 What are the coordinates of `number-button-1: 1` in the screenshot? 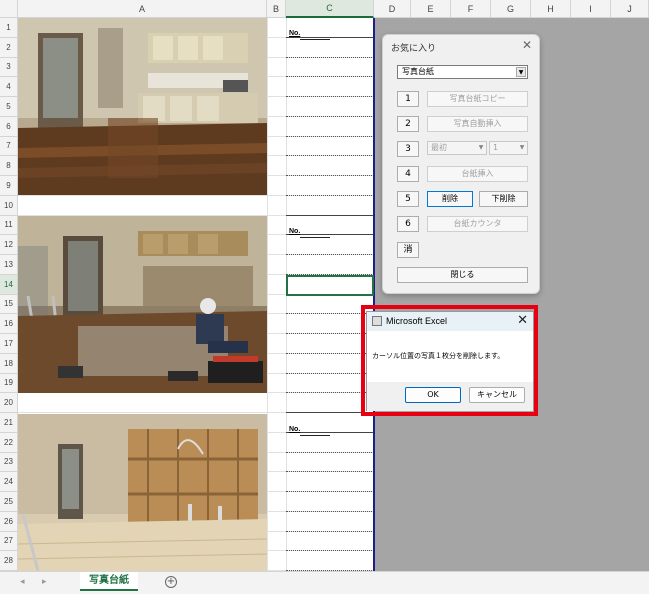 It's located at (408, 99).